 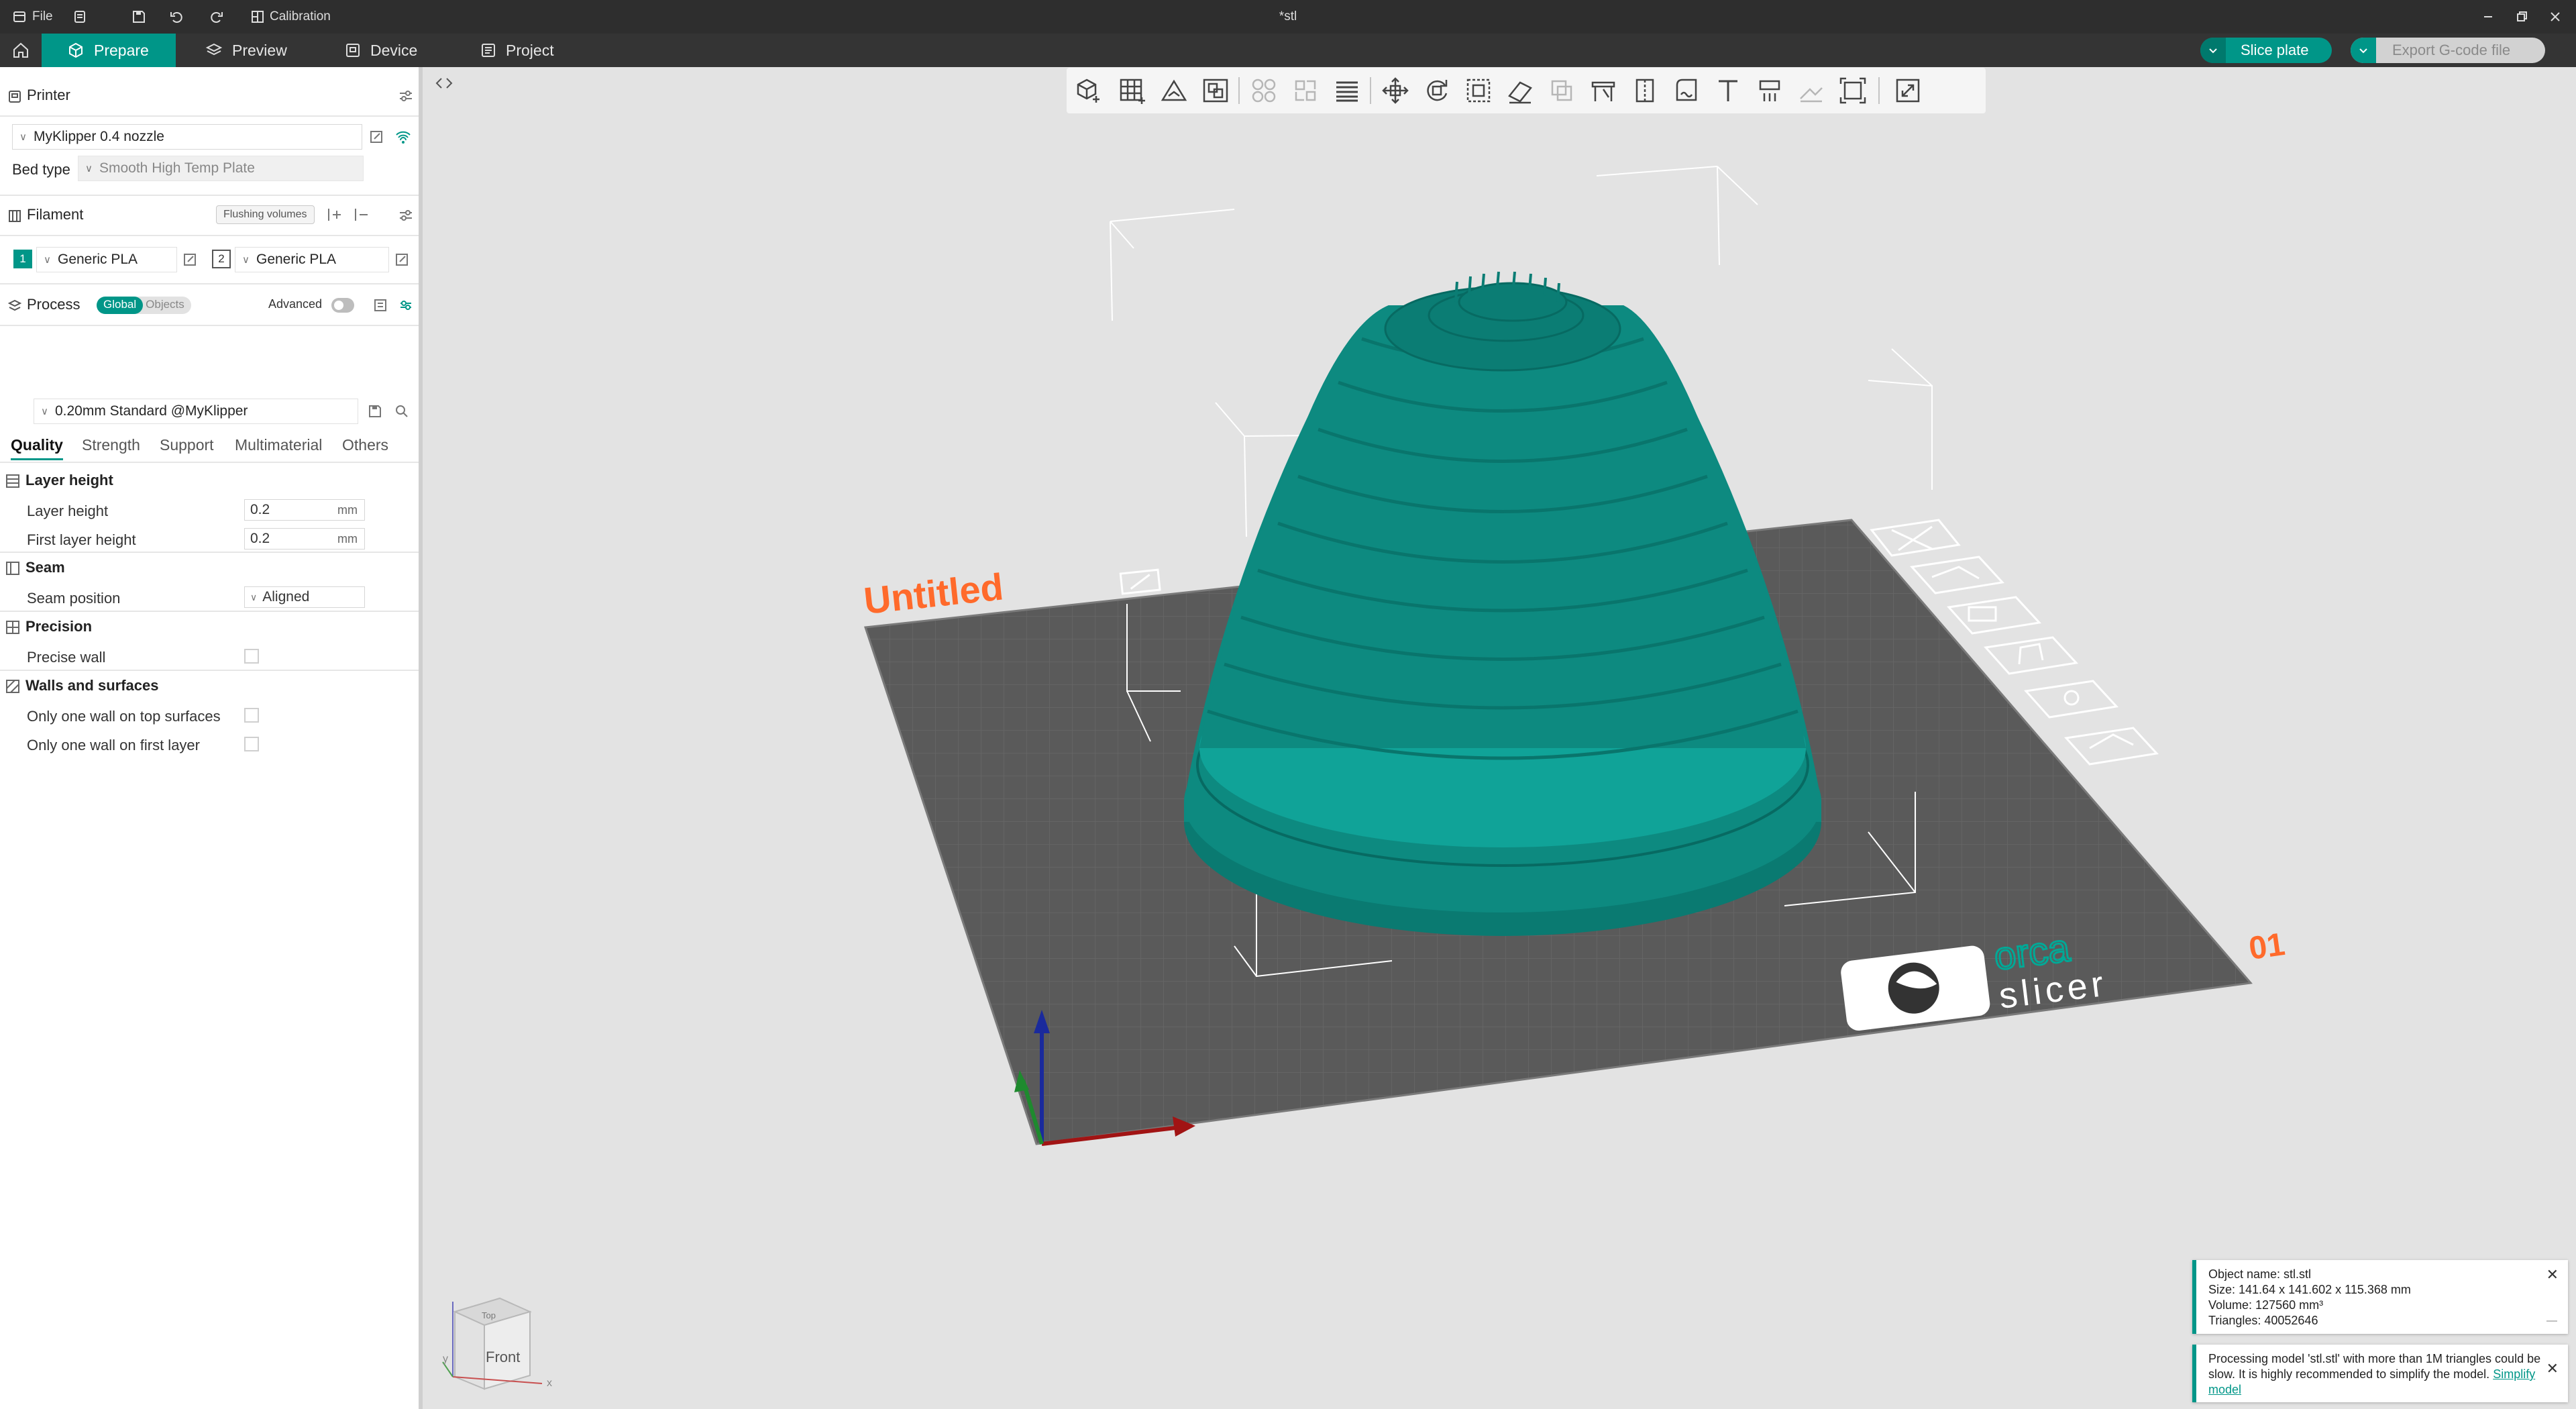 I want to click on process-scope-toggle: Global Objects, so click(x=144, y=305).